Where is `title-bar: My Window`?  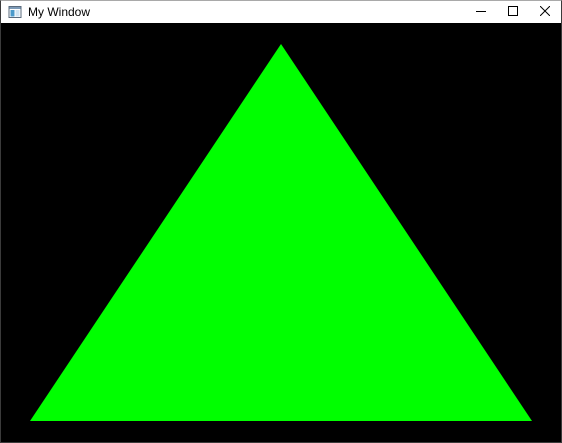
title-bar: My Window is located at coordinates (281, 12).